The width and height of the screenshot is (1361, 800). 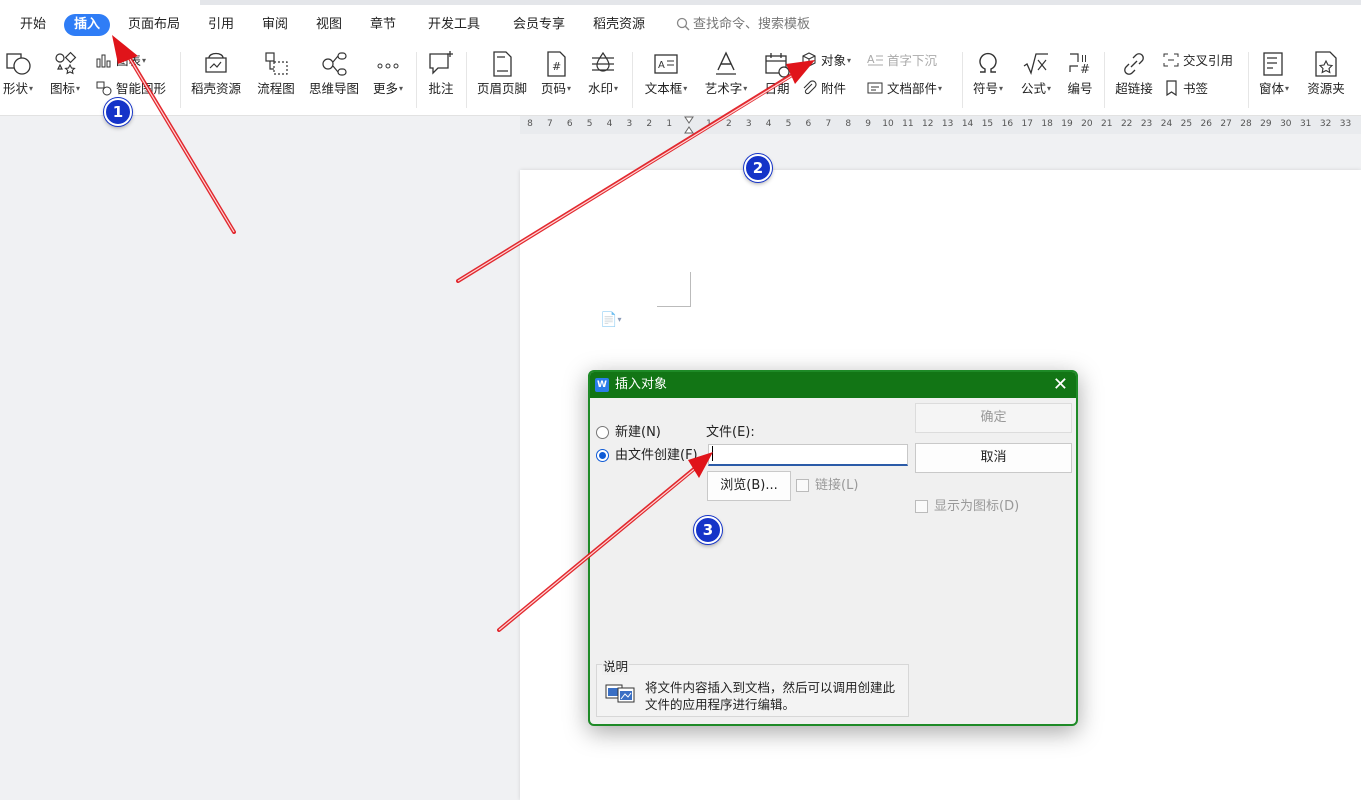 I want to click on ruler-tick-label: 13, so click(x=947, y=124).